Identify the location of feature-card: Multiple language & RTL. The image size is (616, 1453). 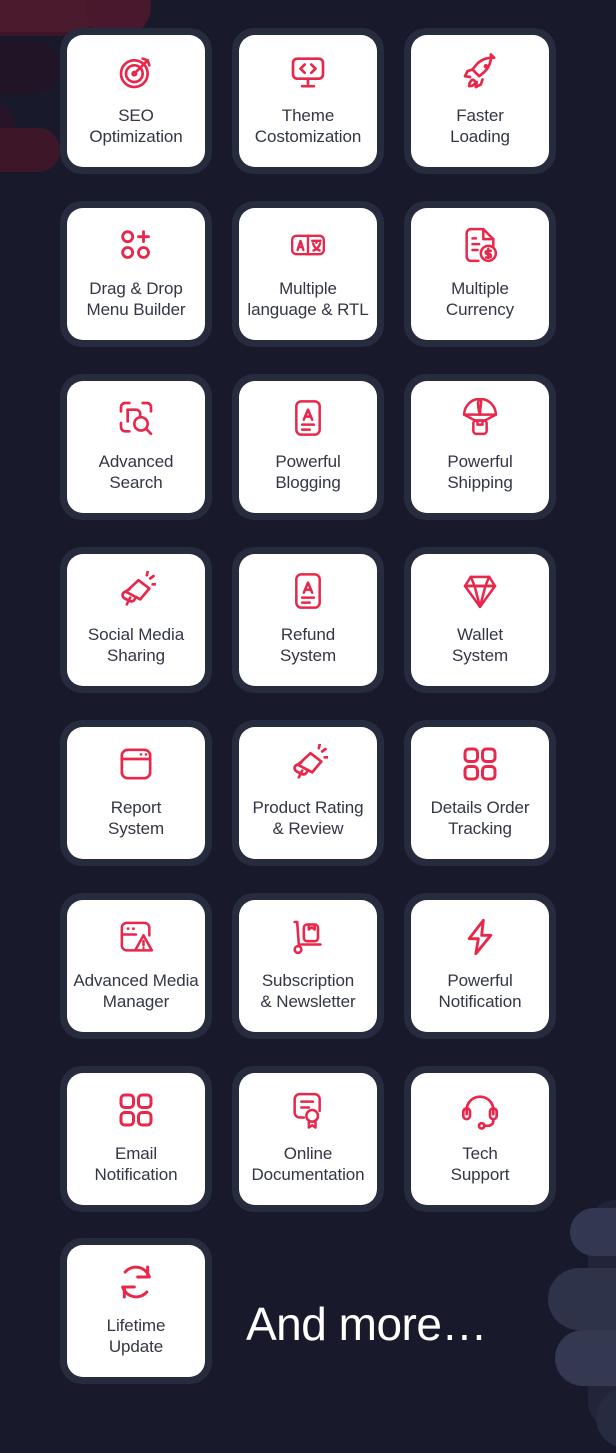
(308, 274).